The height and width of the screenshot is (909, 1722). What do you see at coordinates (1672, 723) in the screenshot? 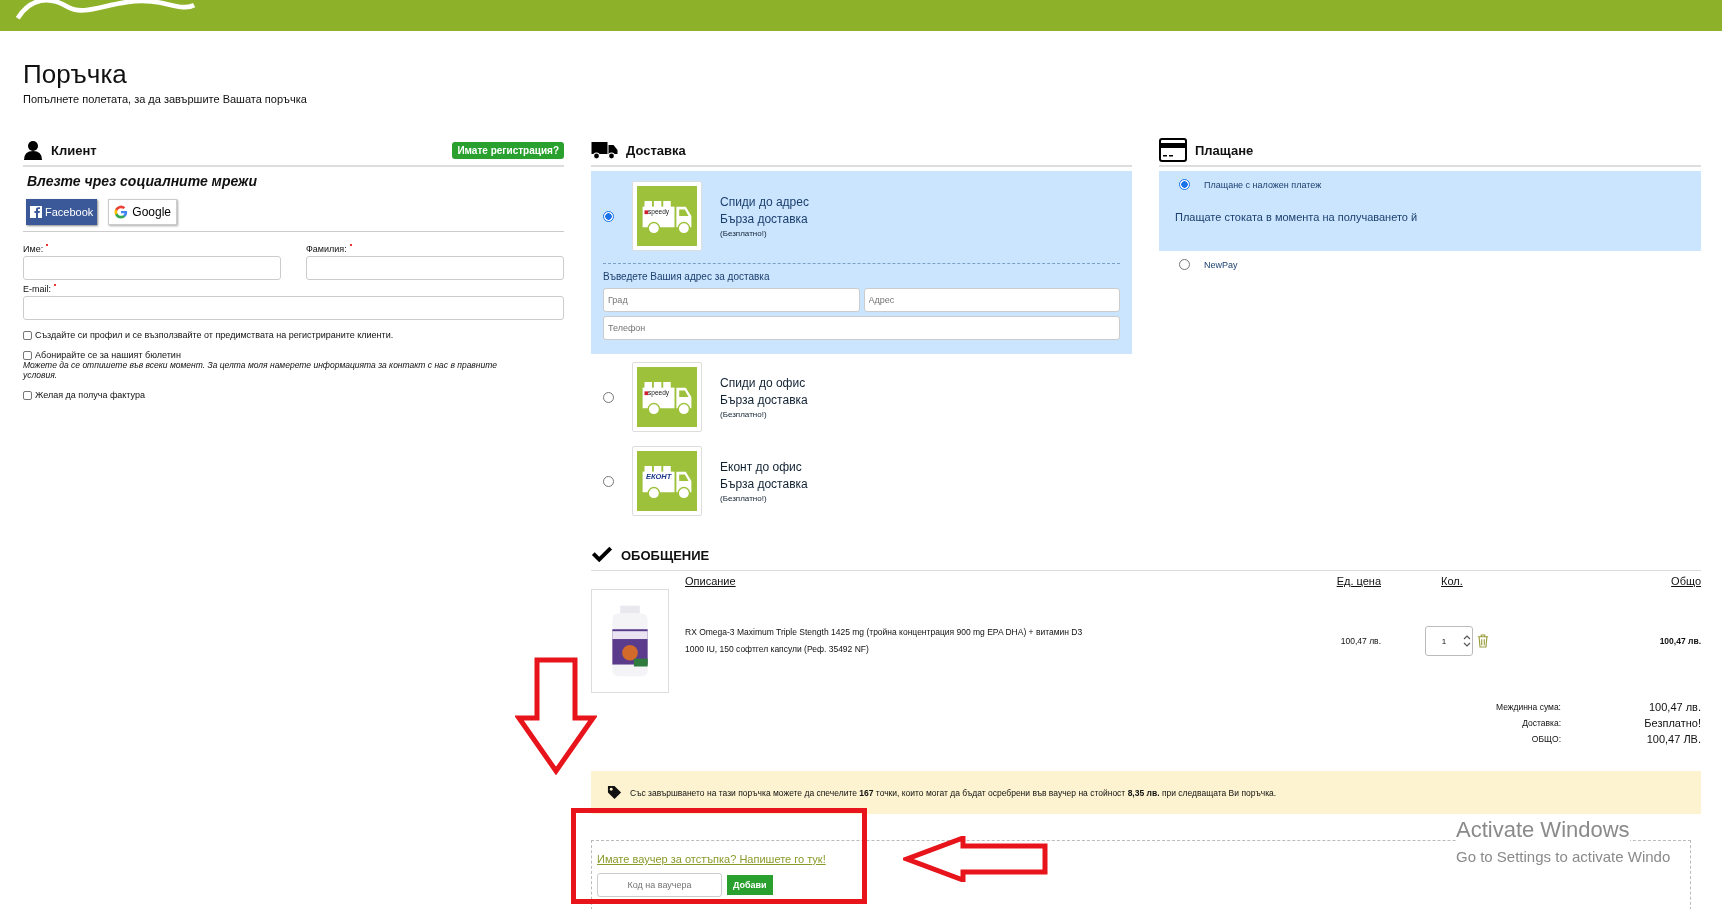
I see `total-value: Безплатно!` at bounding box center [1672, 723].